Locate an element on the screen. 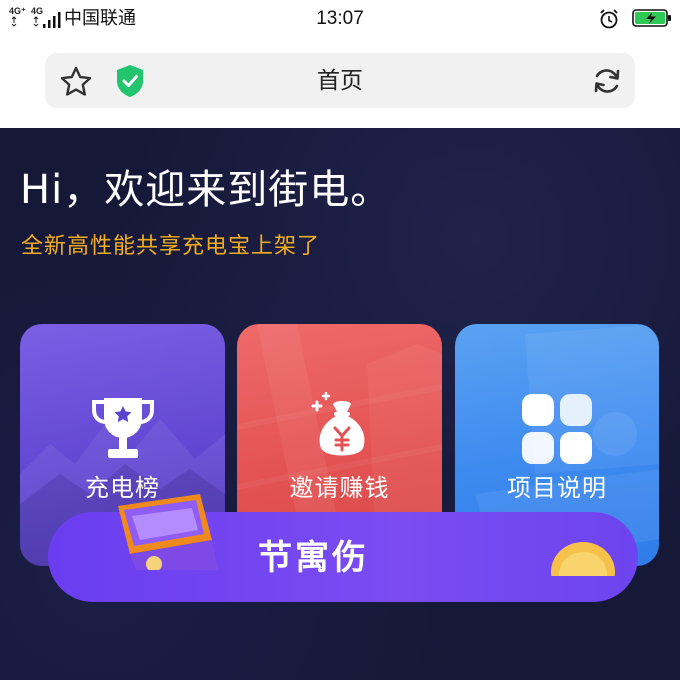 This screenshot has height=680, width=680. browser-toolbar: 首页 is located at coordinates (340, 83).